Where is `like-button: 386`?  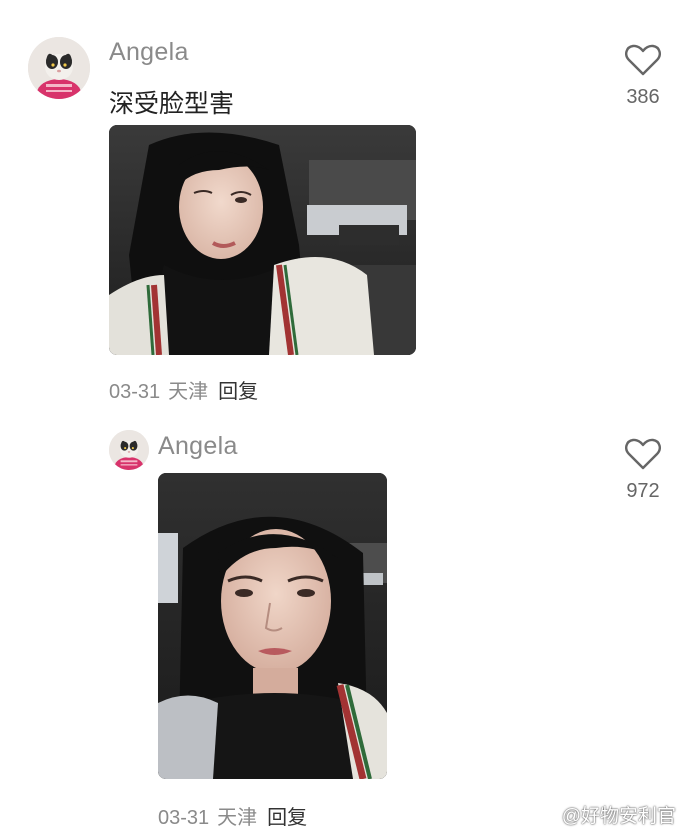
like-button: 386 is located at coordinates (643, 76).